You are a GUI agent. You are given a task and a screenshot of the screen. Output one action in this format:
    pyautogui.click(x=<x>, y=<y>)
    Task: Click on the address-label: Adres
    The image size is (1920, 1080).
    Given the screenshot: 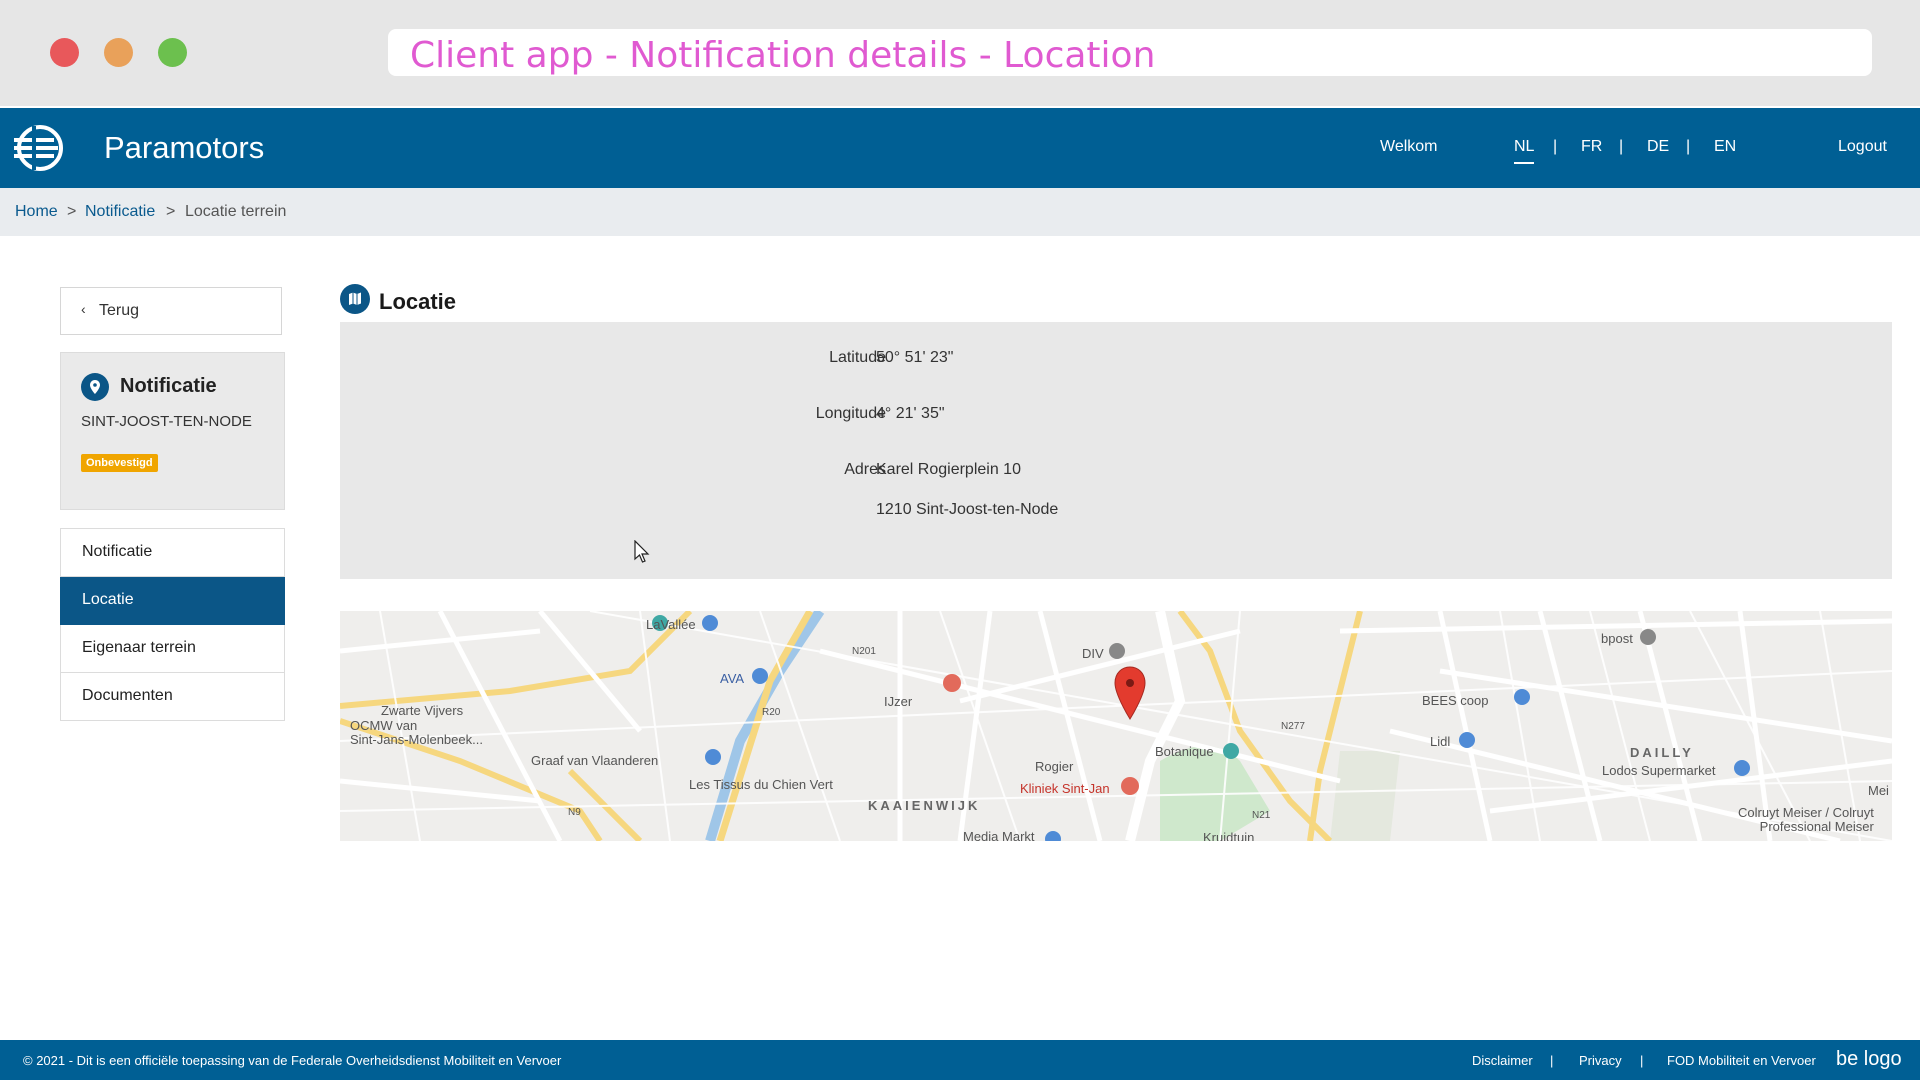 What is the action you would take?
    pyautogui.click(x=865, y=469)
    